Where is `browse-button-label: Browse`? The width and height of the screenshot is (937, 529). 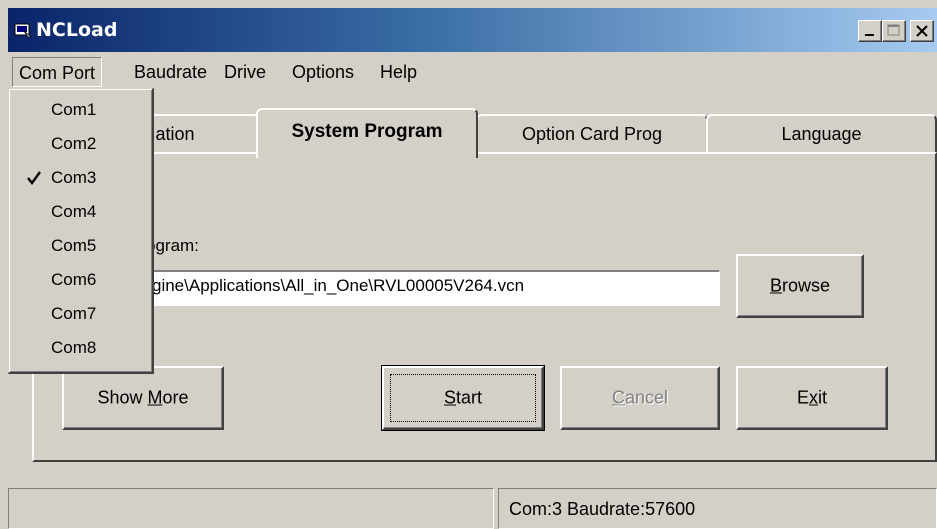
browse-button-label: Browse is located at coordinates (800, 285).